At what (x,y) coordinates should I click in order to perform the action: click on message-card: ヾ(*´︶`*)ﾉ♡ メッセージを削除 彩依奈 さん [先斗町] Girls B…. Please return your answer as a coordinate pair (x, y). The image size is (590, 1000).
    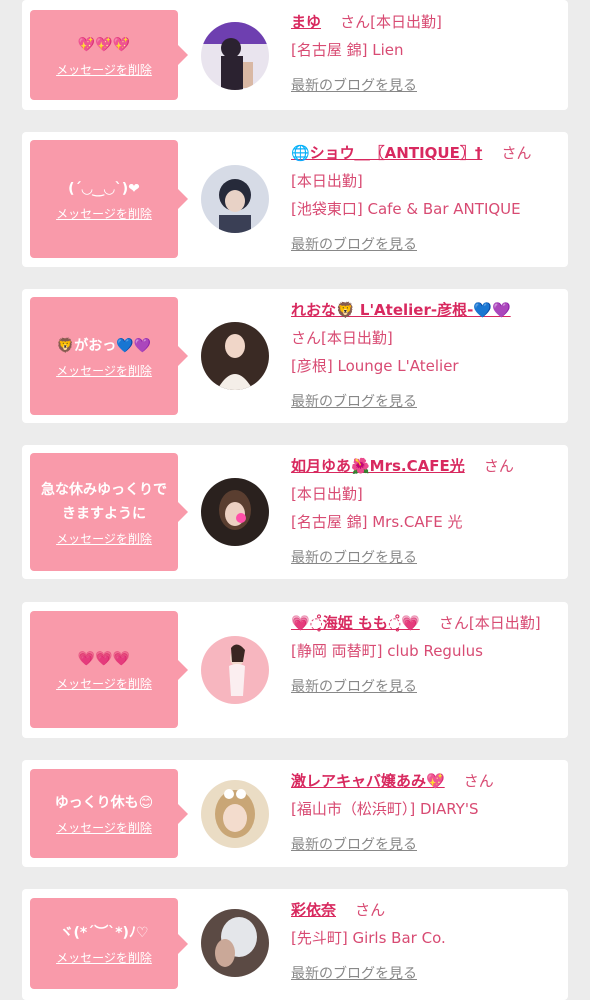
    Looking at the image, I should click on (295, 944).